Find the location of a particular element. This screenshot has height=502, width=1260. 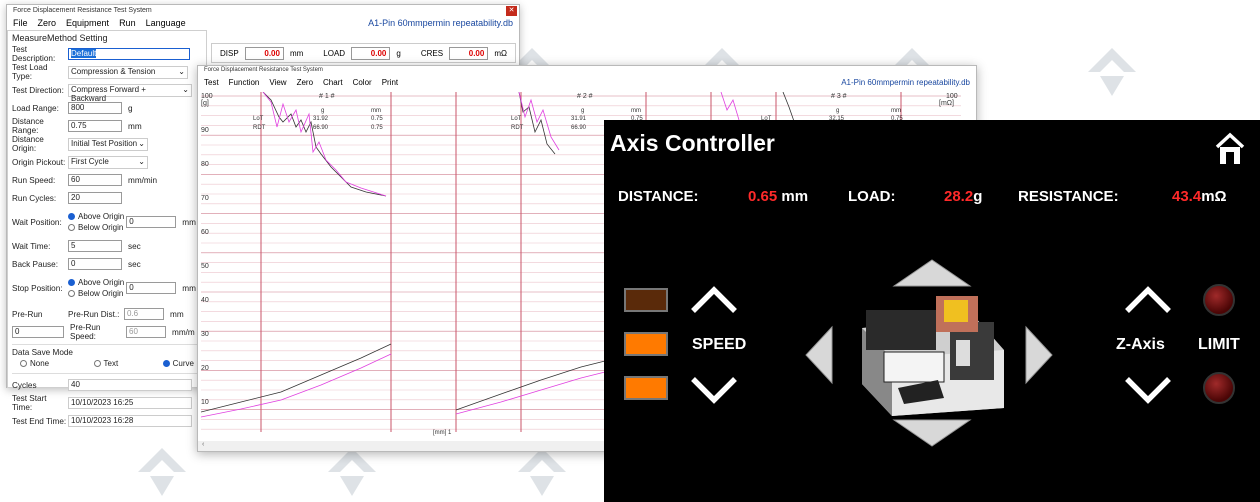

test-load-type-select: Compression & Tension ⌄ is located at coordinates (128, 72).